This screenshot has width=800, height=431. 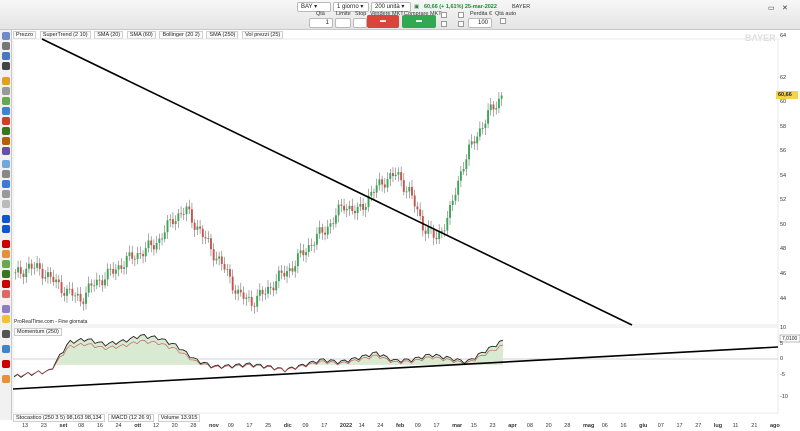 What do you see at coordinates (131, 418) in the screenshot?
I see `legend-macd: MACD (12 26 9)` at bounding box center [131, 418].